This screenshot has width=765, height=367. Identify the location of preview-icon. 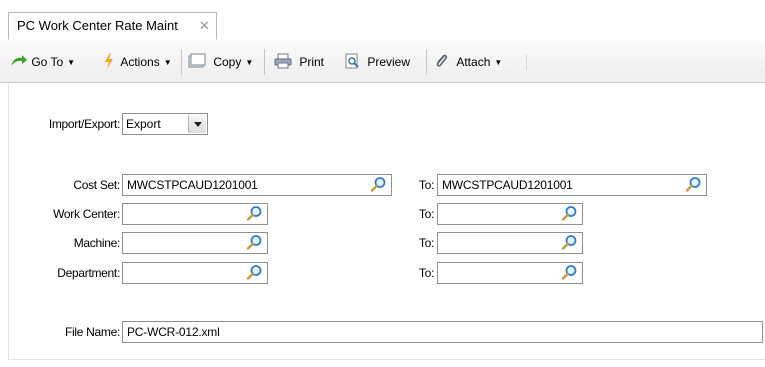
(352, 61).